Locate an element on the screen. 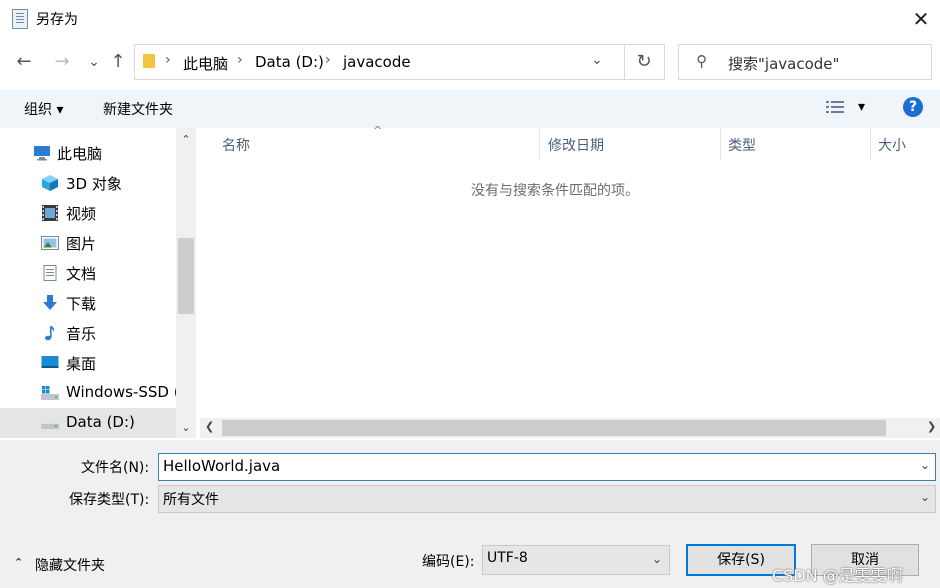  sidebar-item-label: Data (D:) is located at coordinates (100, 422).